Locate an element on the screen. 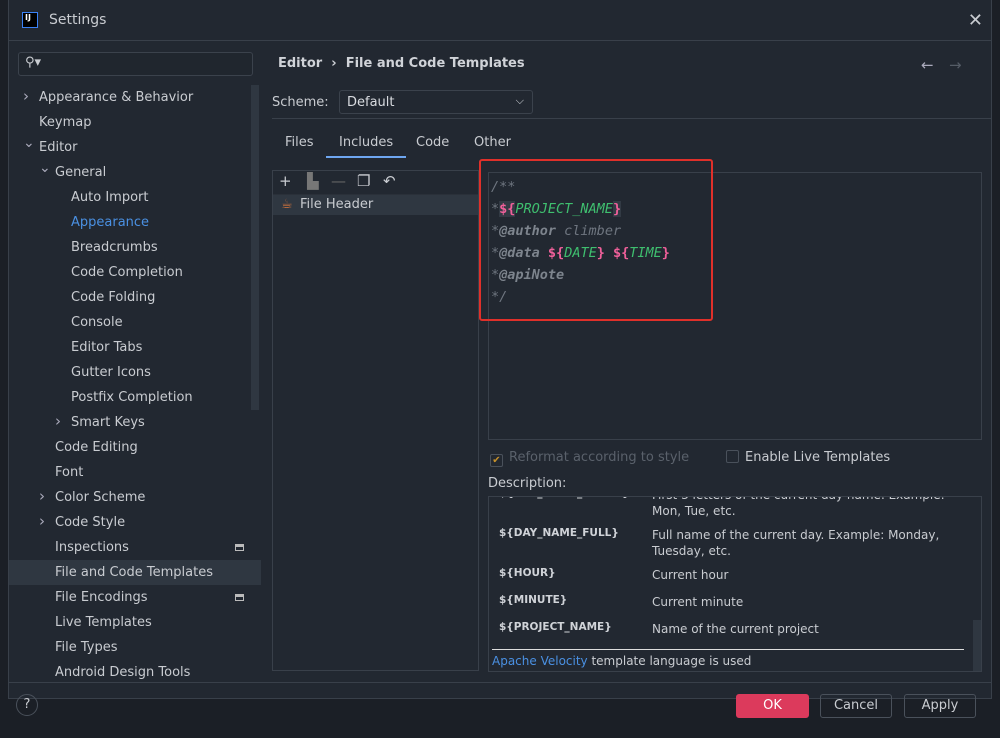 The height and width of the screenshot is (738, 1000). sidebar-item-appearance: Appearance is located at coordinates (135, 222).